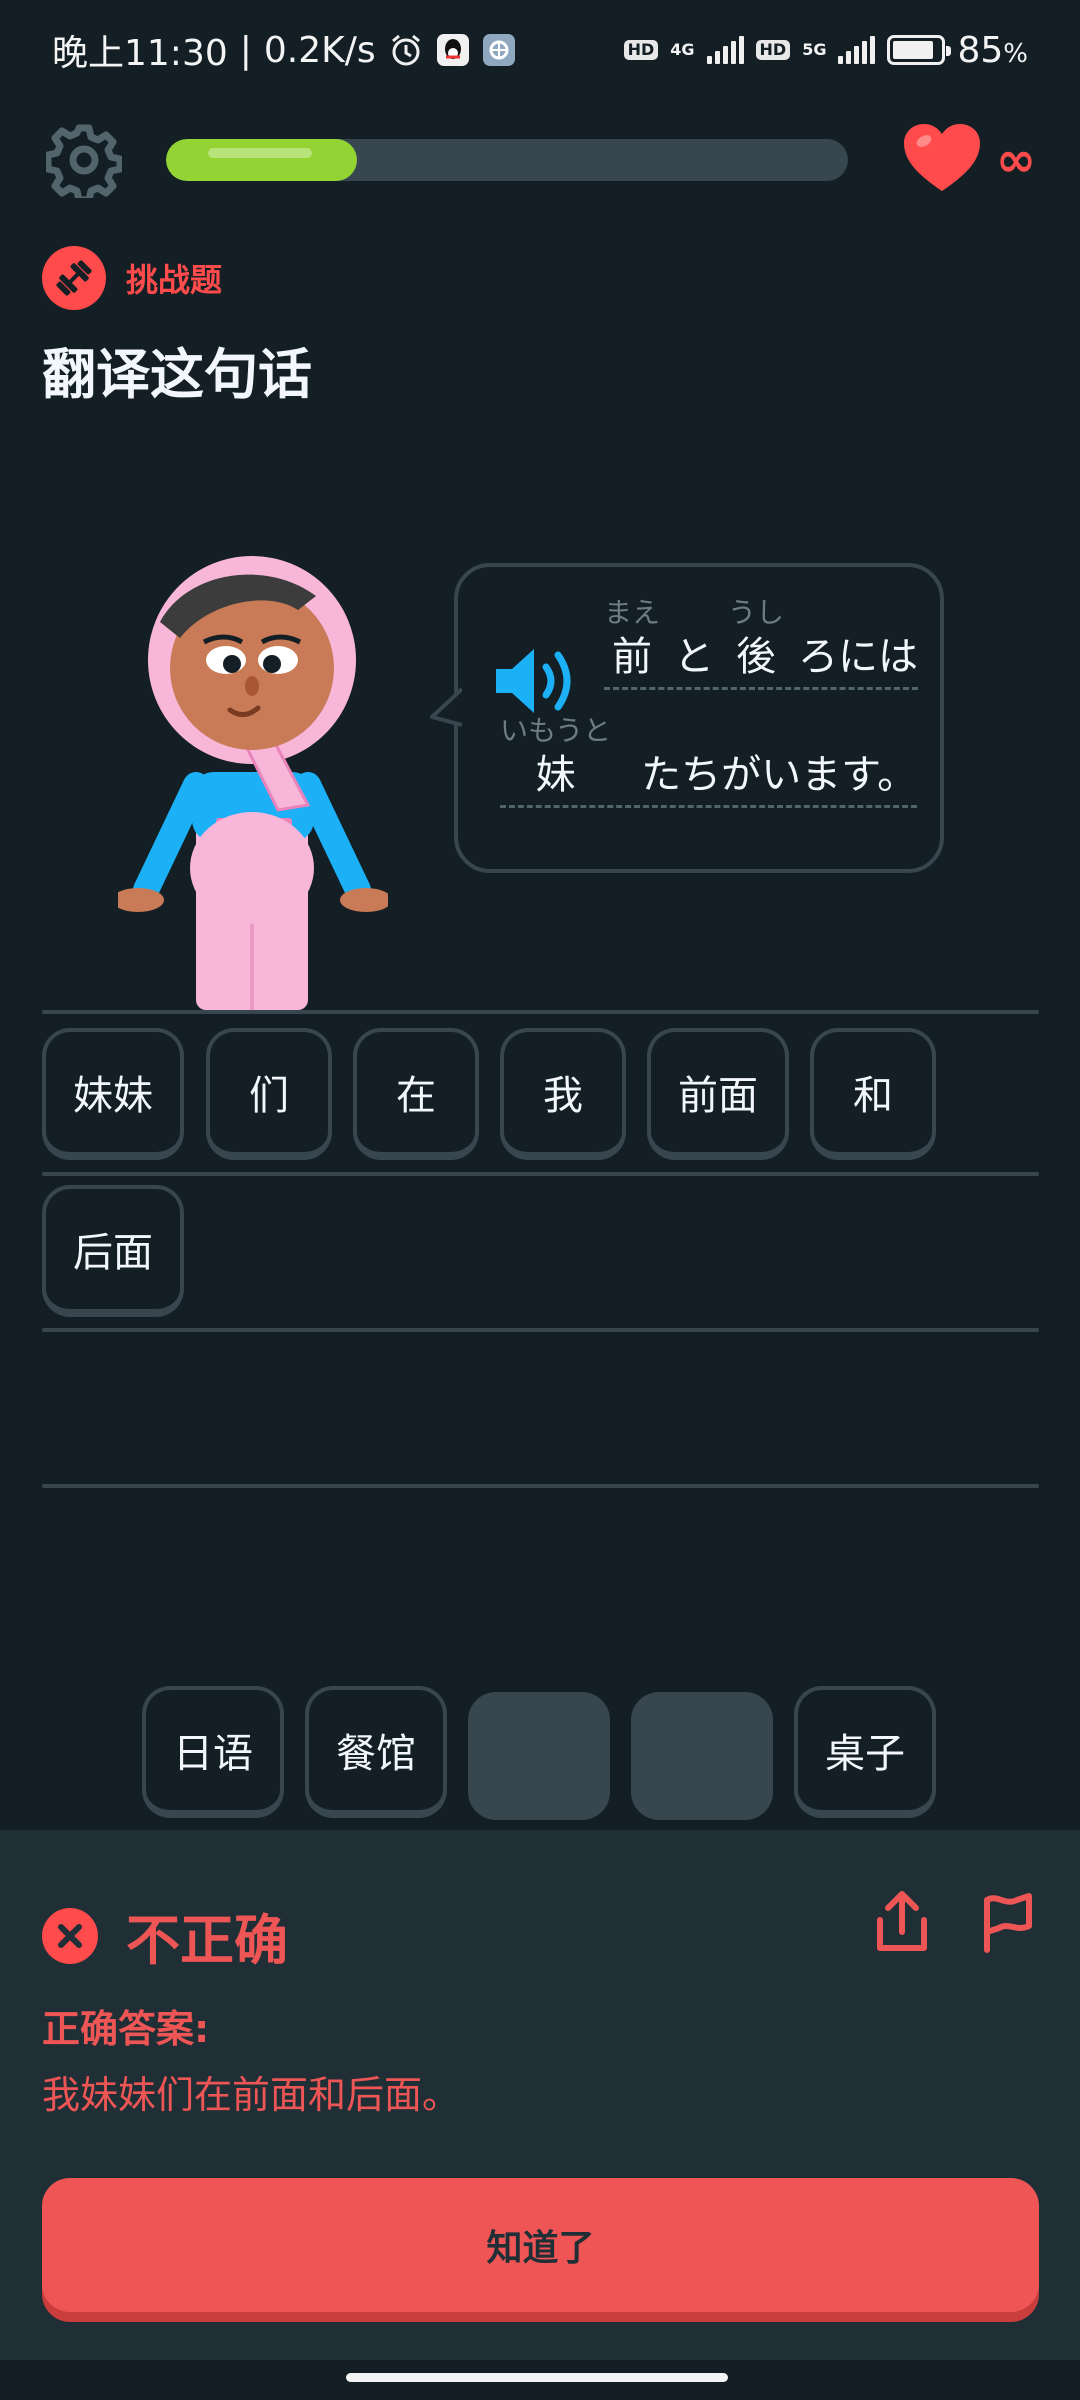 This screenshot has width=1080, height=2400. What do you see at coordinates (252, 780) in the screenshot?
I see `character-illustration` at bounding box center [252, 780].